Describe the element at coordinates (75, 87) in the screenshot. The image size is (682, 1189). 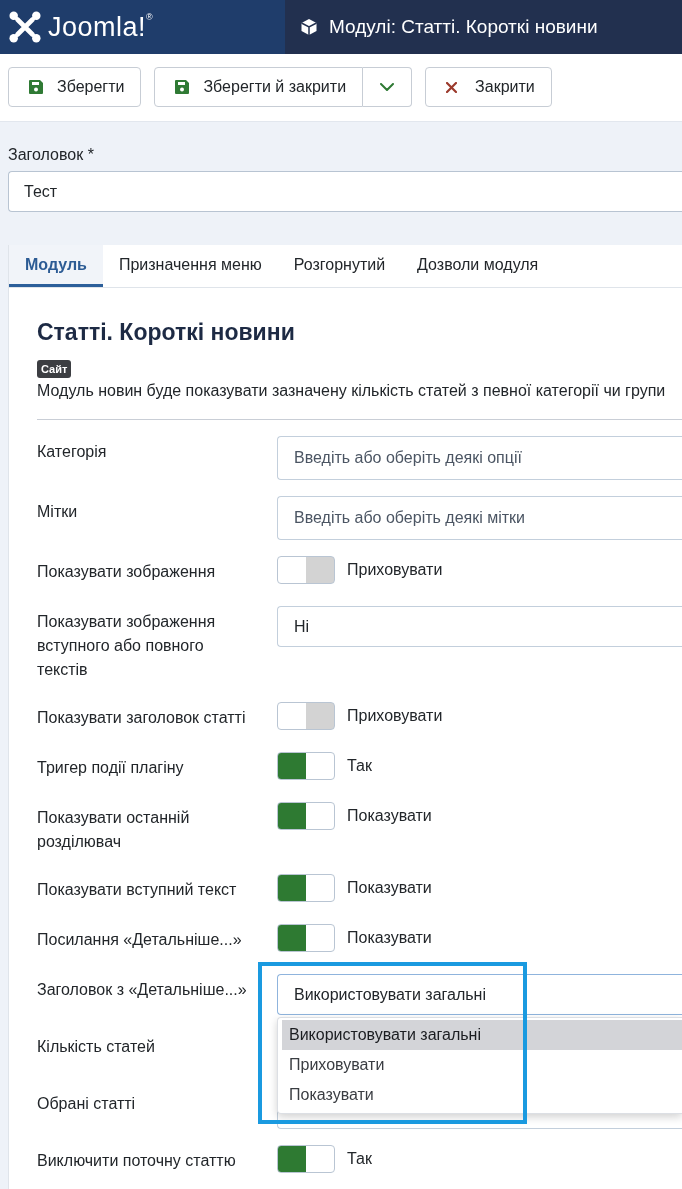
I see `save-button: Зберегти` at that location.